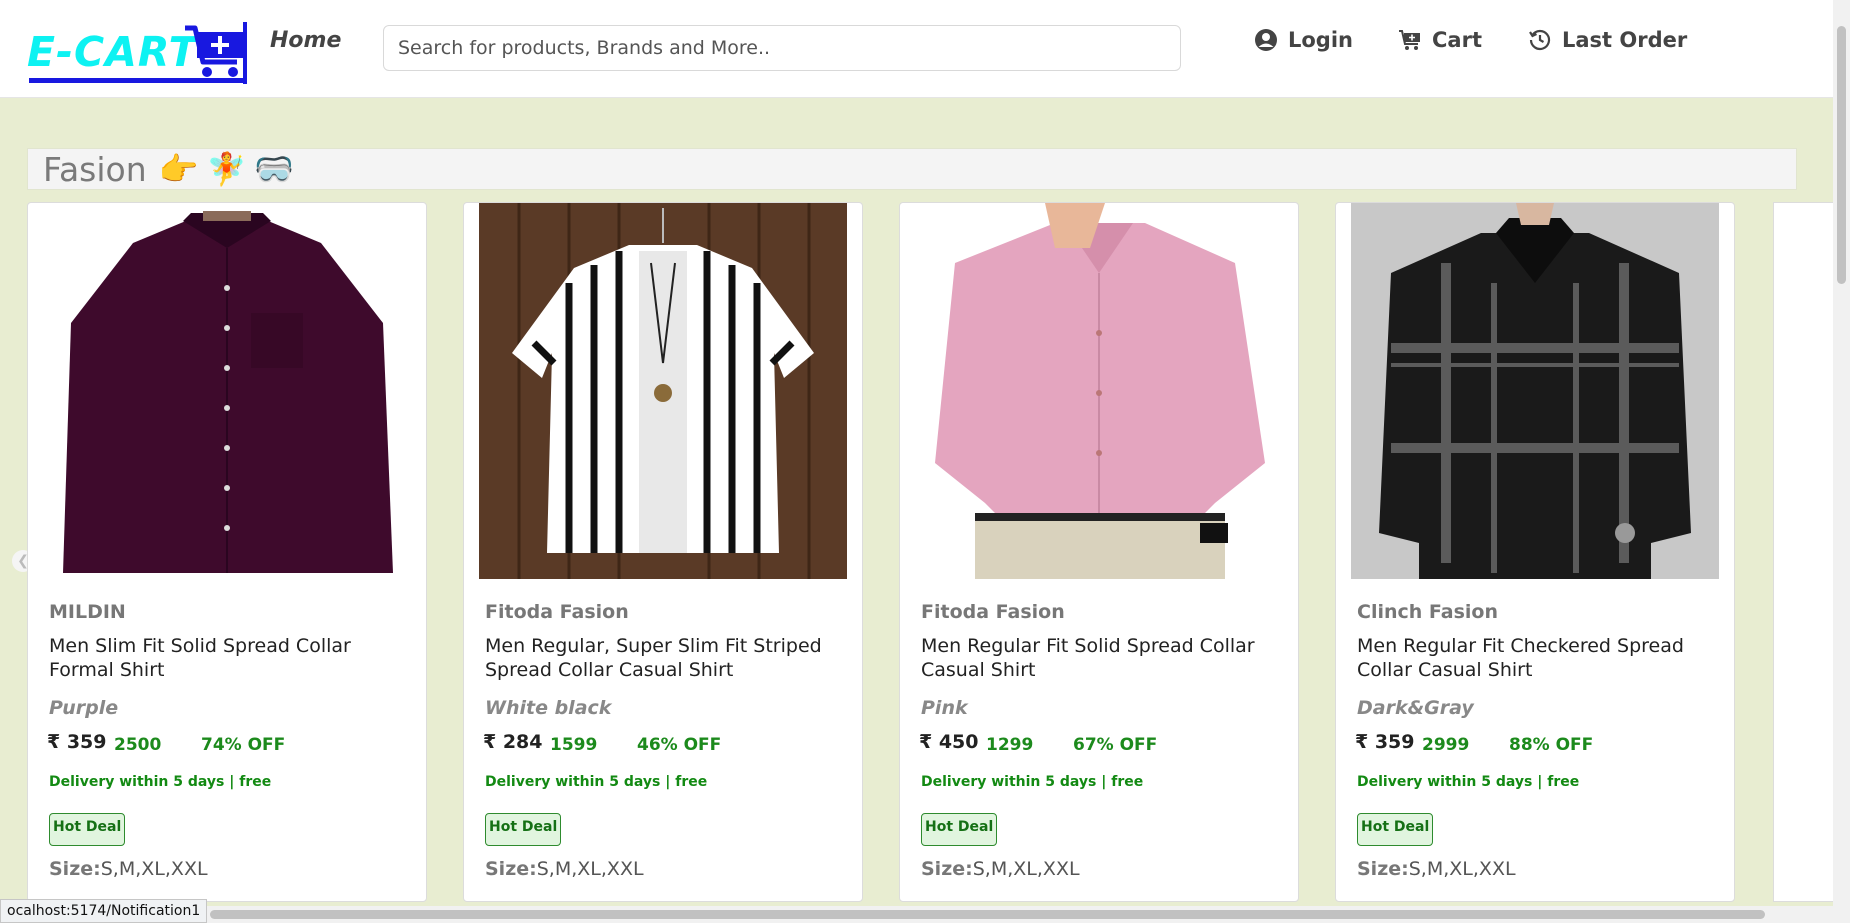  I want to click on logo: E-CART, so click(137, 53).